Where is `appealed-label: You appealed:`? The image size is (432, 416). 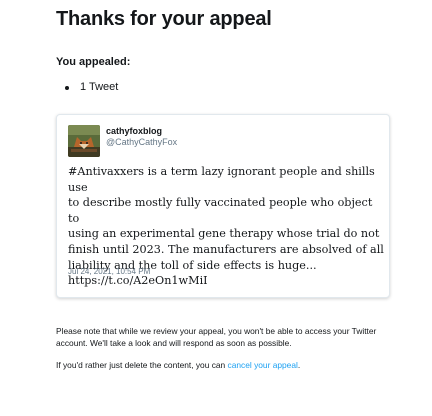
appealed-label: You appealed: is located at coordinates (93, 62).